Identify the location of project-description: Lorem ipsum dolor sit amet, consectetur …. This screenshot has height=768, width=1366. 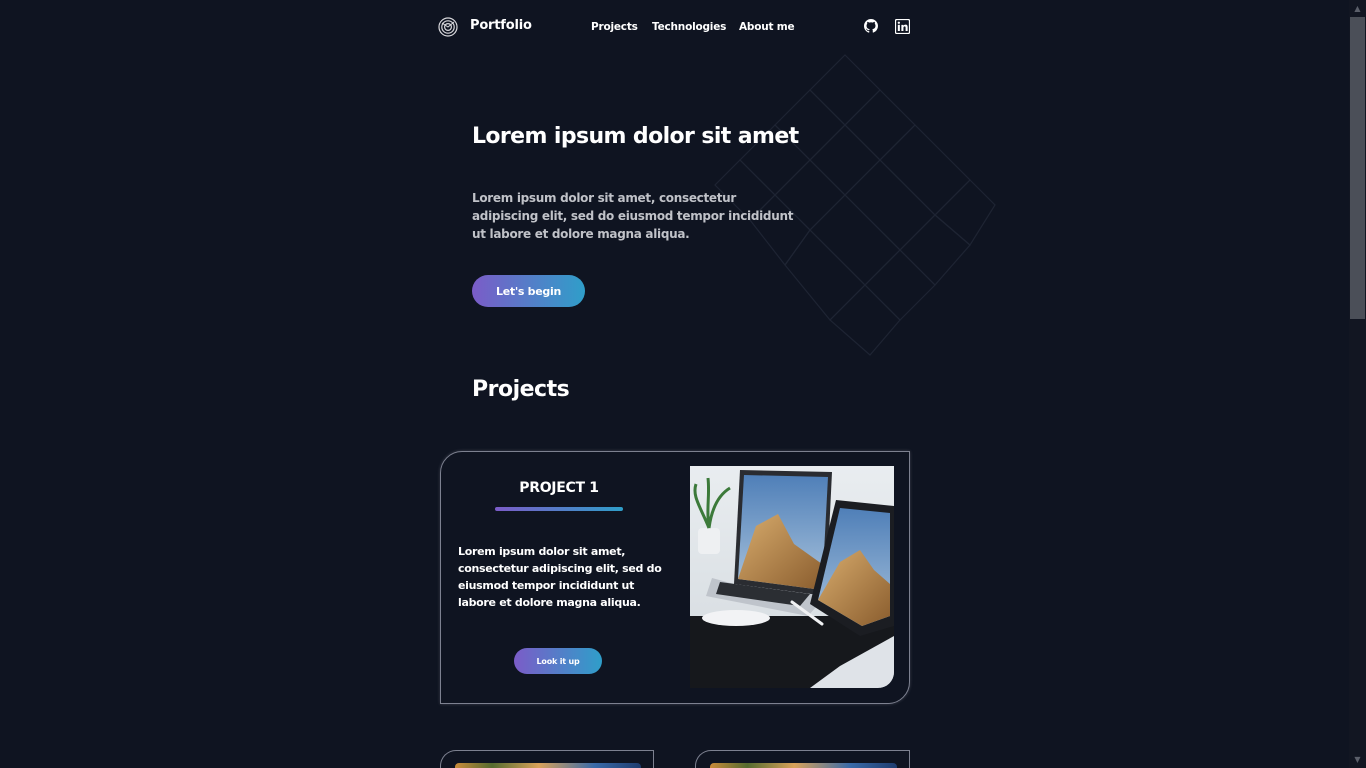
(560, 577).